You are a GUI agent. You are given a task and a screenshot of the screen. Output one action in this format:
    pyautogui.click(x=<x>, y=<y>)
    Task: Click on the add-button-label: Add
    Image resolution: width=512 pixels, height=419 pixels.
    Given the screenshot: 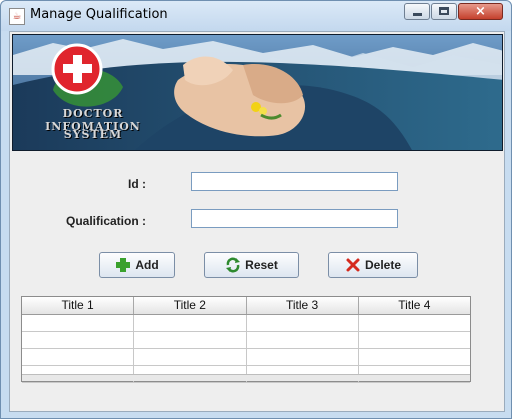 What is the action you would take?
    pyautogui.click(x=147, y=265)
    